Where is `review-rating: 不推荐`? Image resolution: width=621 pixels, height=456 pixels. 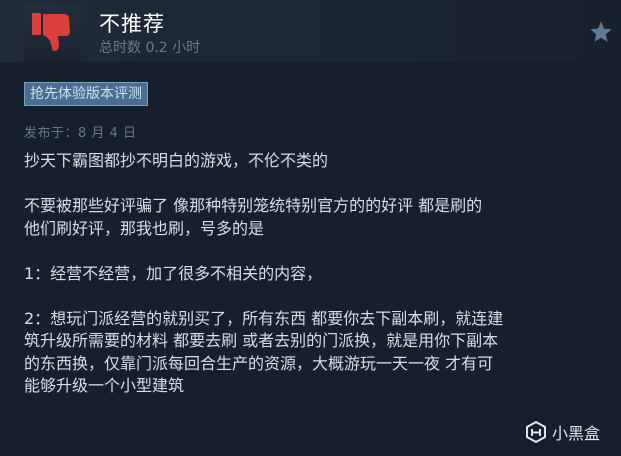
review-rating: 不推荐 is located at coordinates (132, 24).